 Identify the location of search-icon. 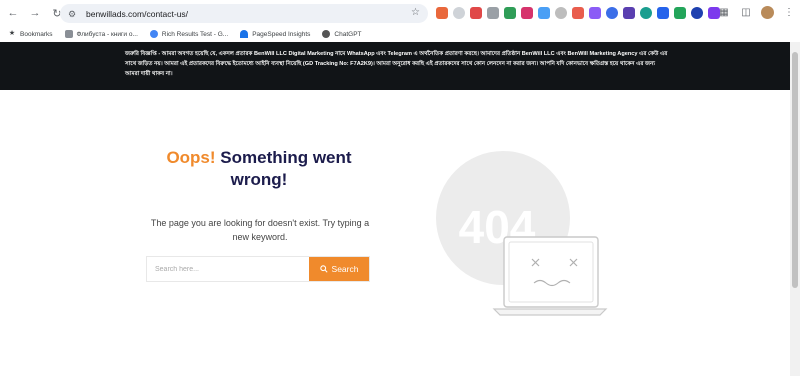
(323, 269).